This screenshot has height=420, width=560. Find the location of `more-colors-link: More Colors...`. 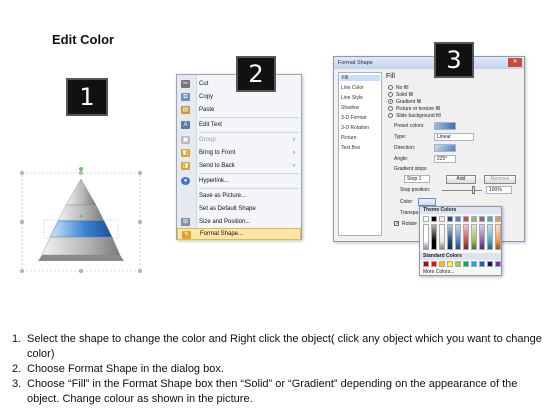

more-colors-link: More Colors... is located at coordinates (438, 272).